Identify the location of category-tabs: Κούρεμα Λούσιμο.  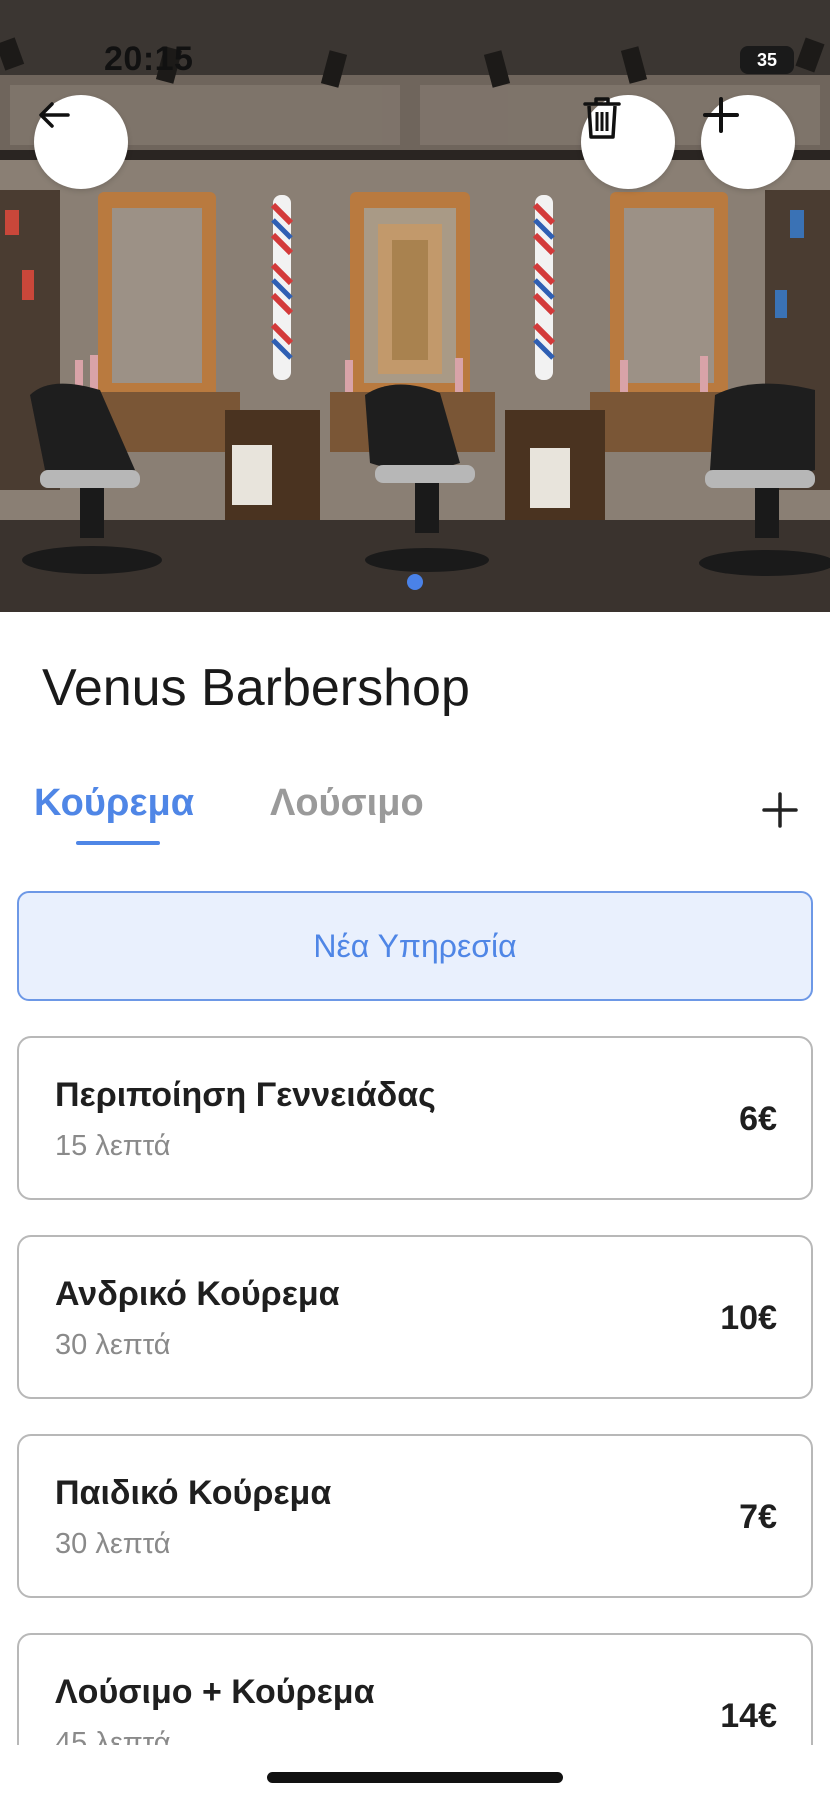
(415, 810).